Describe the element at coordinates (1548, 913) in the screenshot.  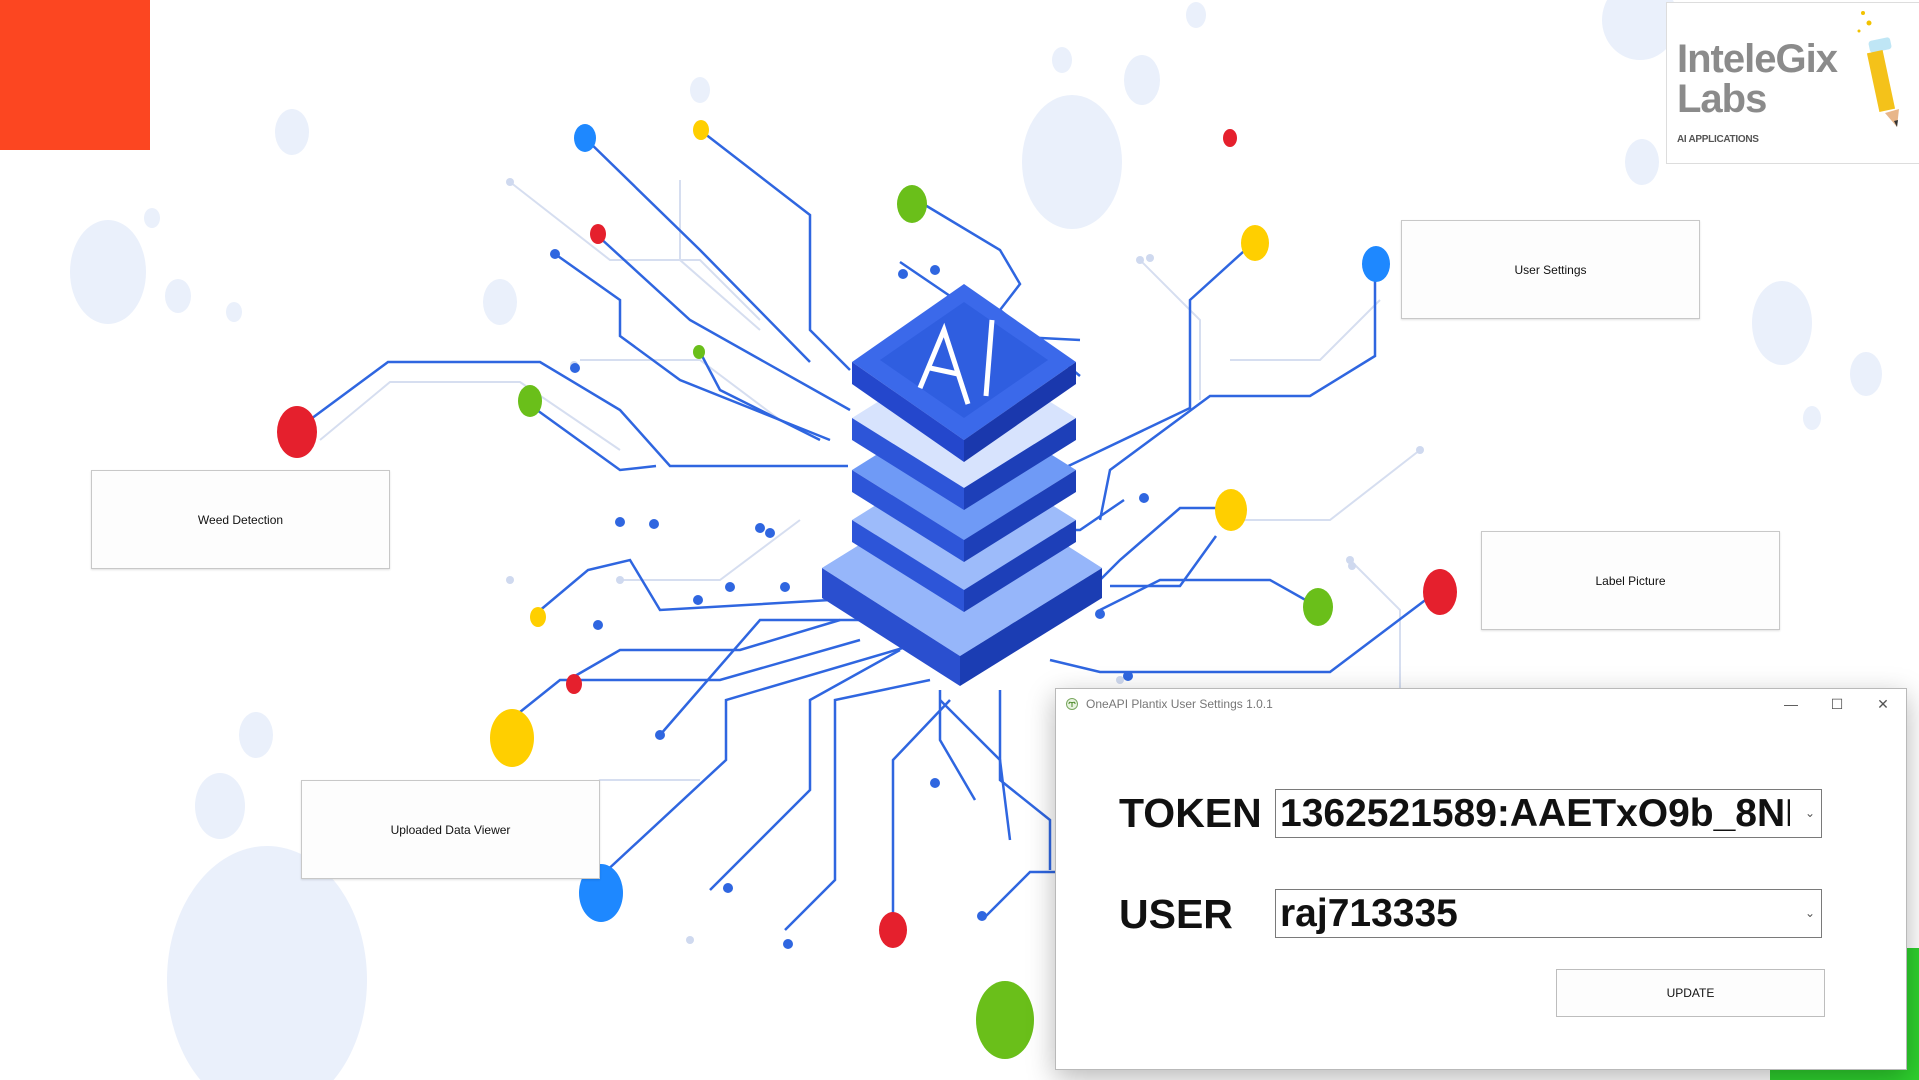
I see `user-combobox: raj713335 ⌄` at that location.